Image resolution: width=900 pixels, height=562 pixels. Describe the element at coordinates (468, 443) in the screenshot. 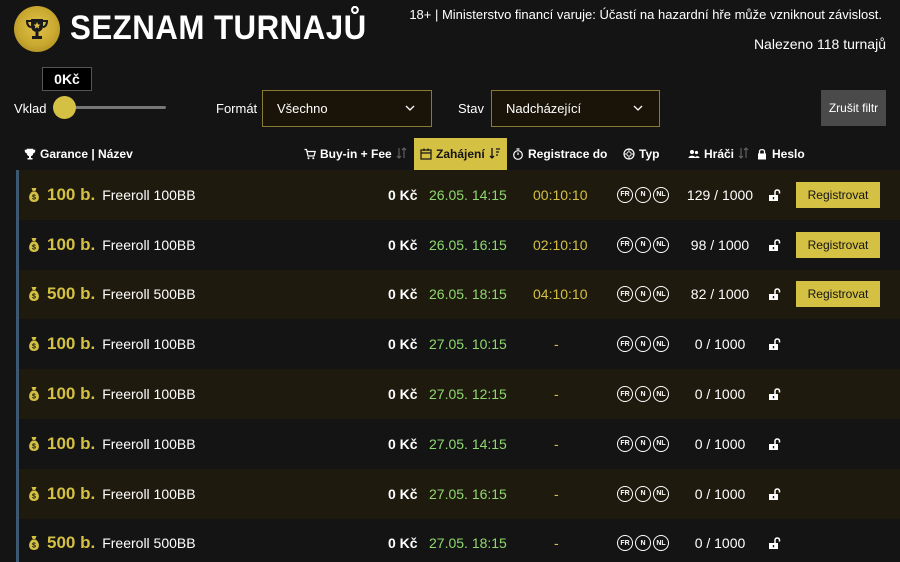

I see `start-time: 27.05. 14:15` at that location.